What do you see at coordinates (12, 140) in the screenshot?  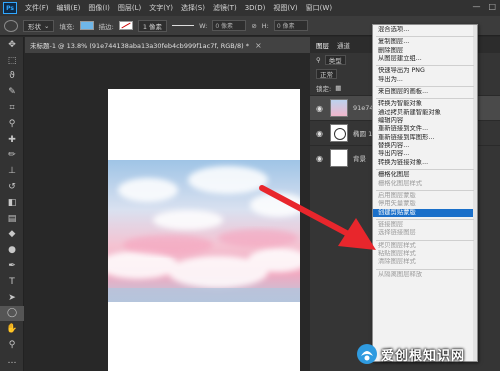 I see `healing-brush-tool-icon: ✚` at bounding box center [12, 140].